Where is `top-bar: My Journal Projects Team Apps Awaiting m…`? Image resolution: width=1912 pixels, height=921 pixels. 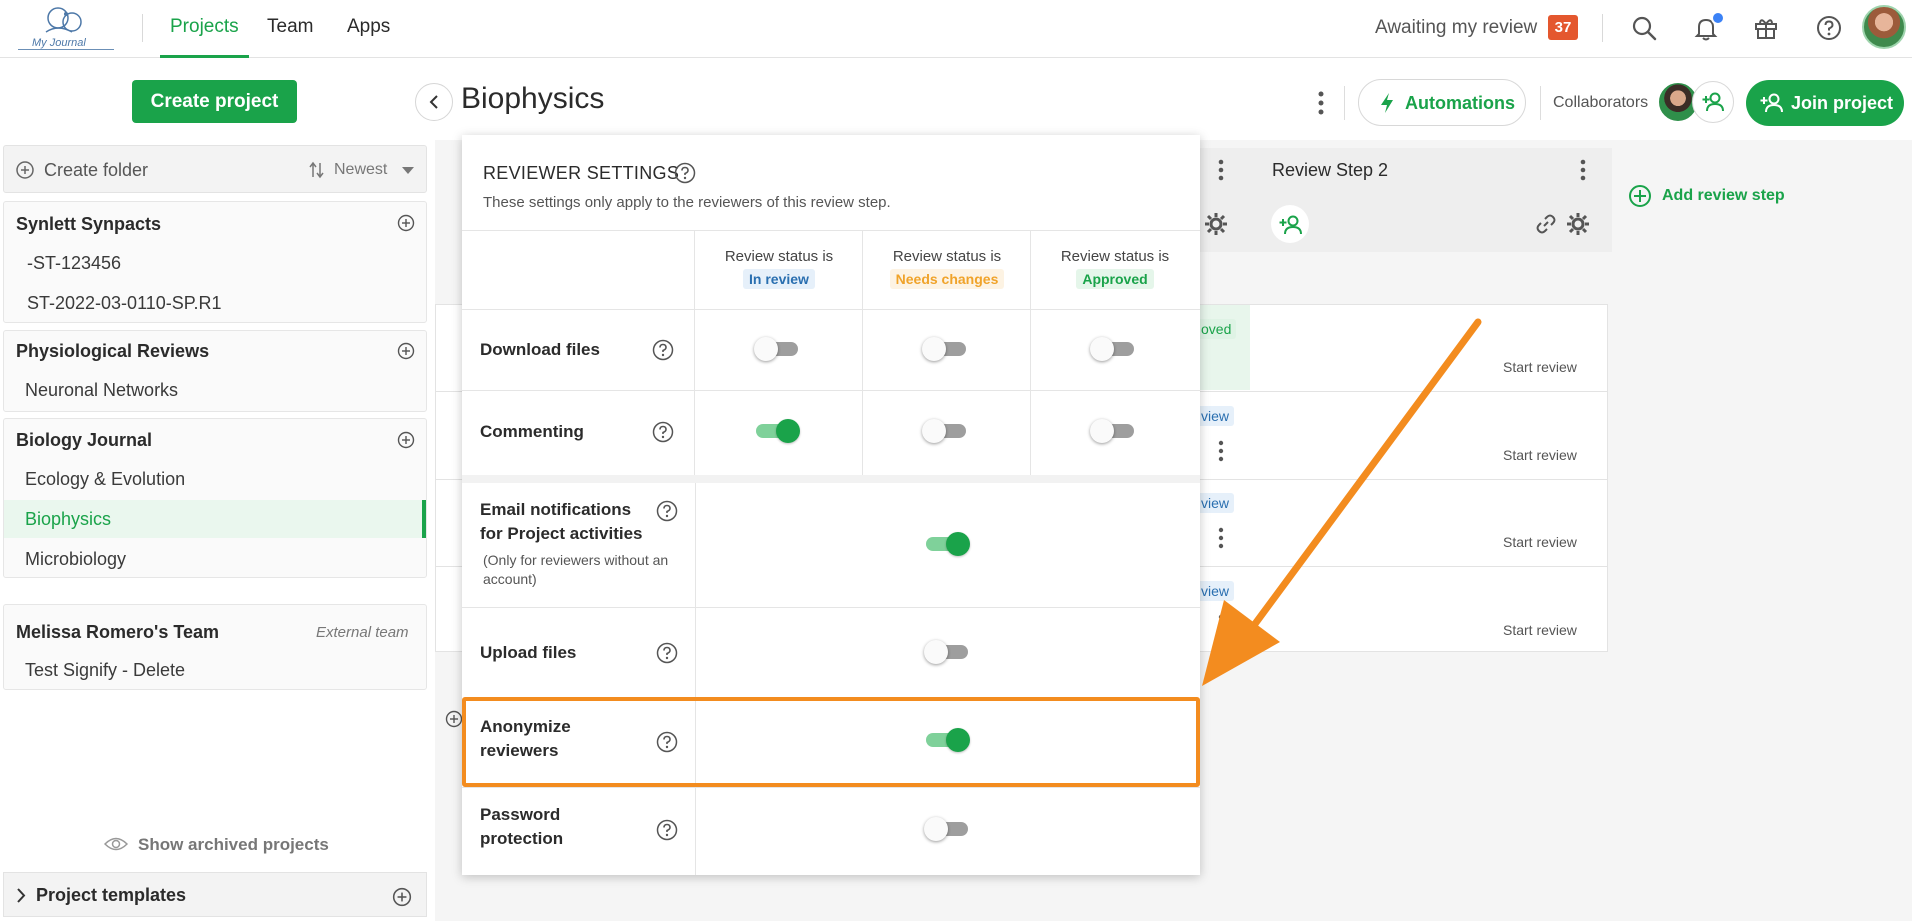 top-bar: My Journal Projects Team Apps Awaiting m… is located at coordinates (956, 29).